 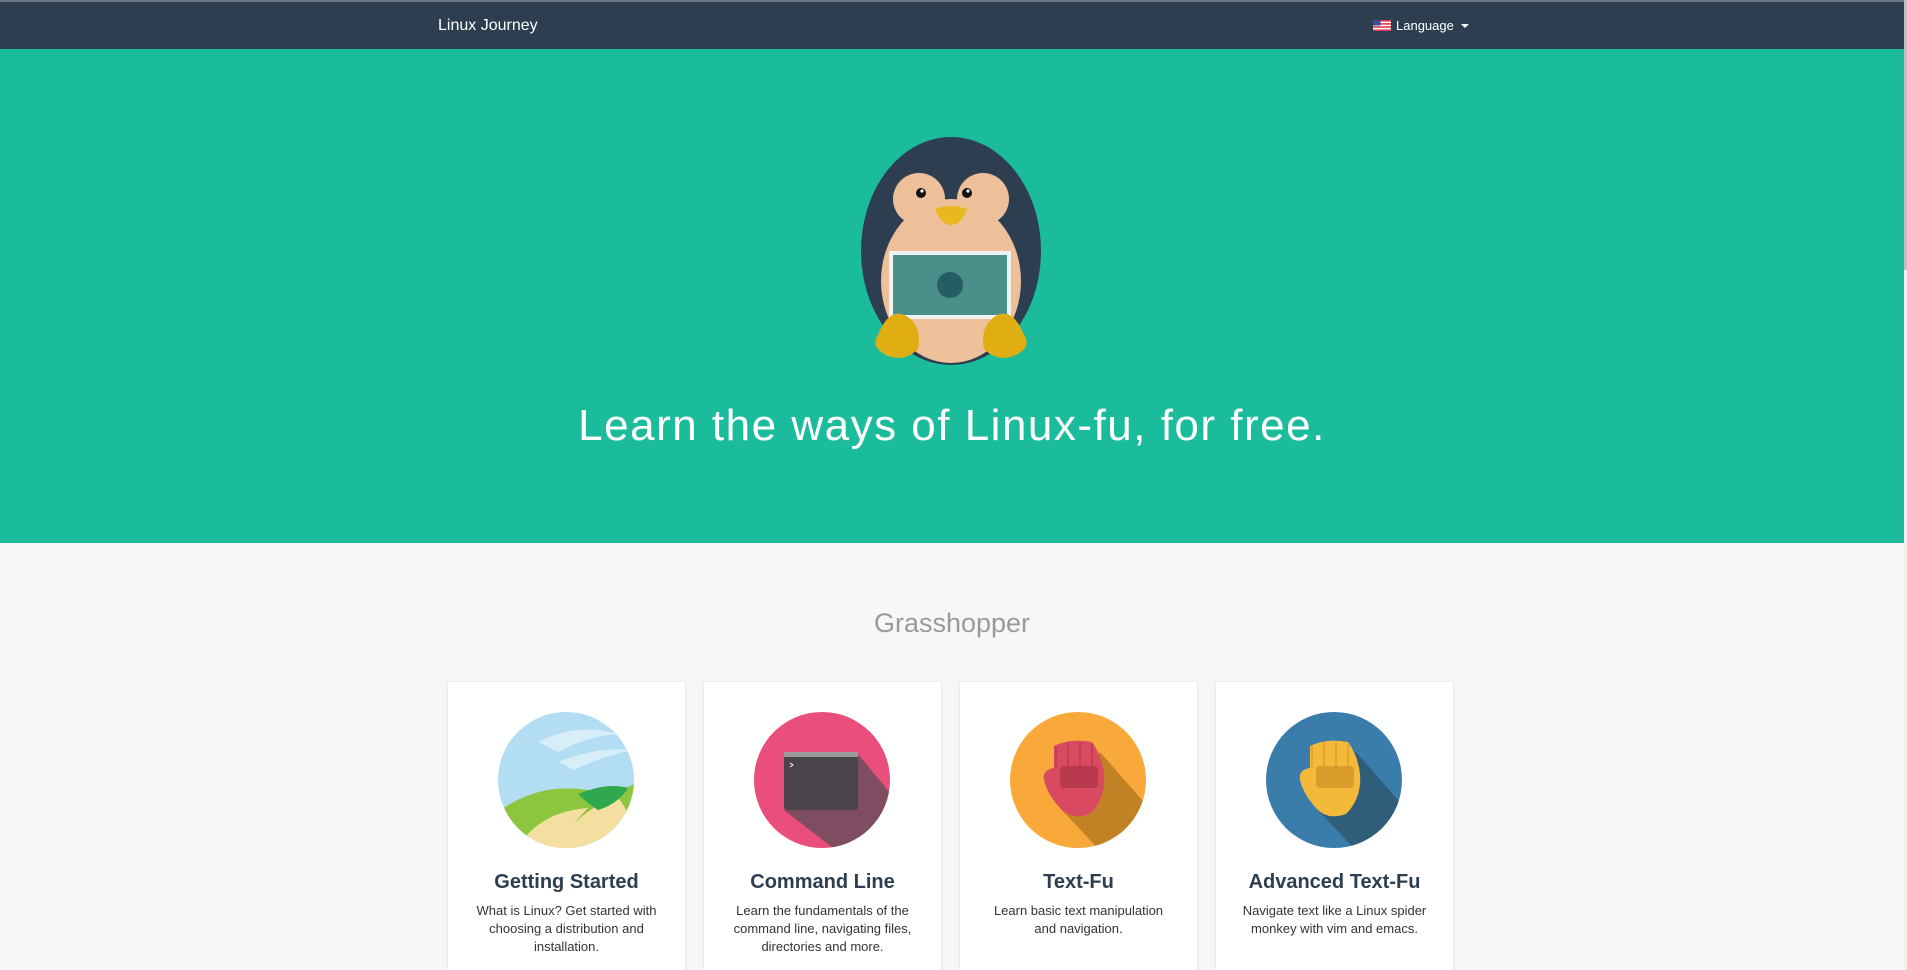 I want to click on penguin-mascot, so click(x=951, y=251).